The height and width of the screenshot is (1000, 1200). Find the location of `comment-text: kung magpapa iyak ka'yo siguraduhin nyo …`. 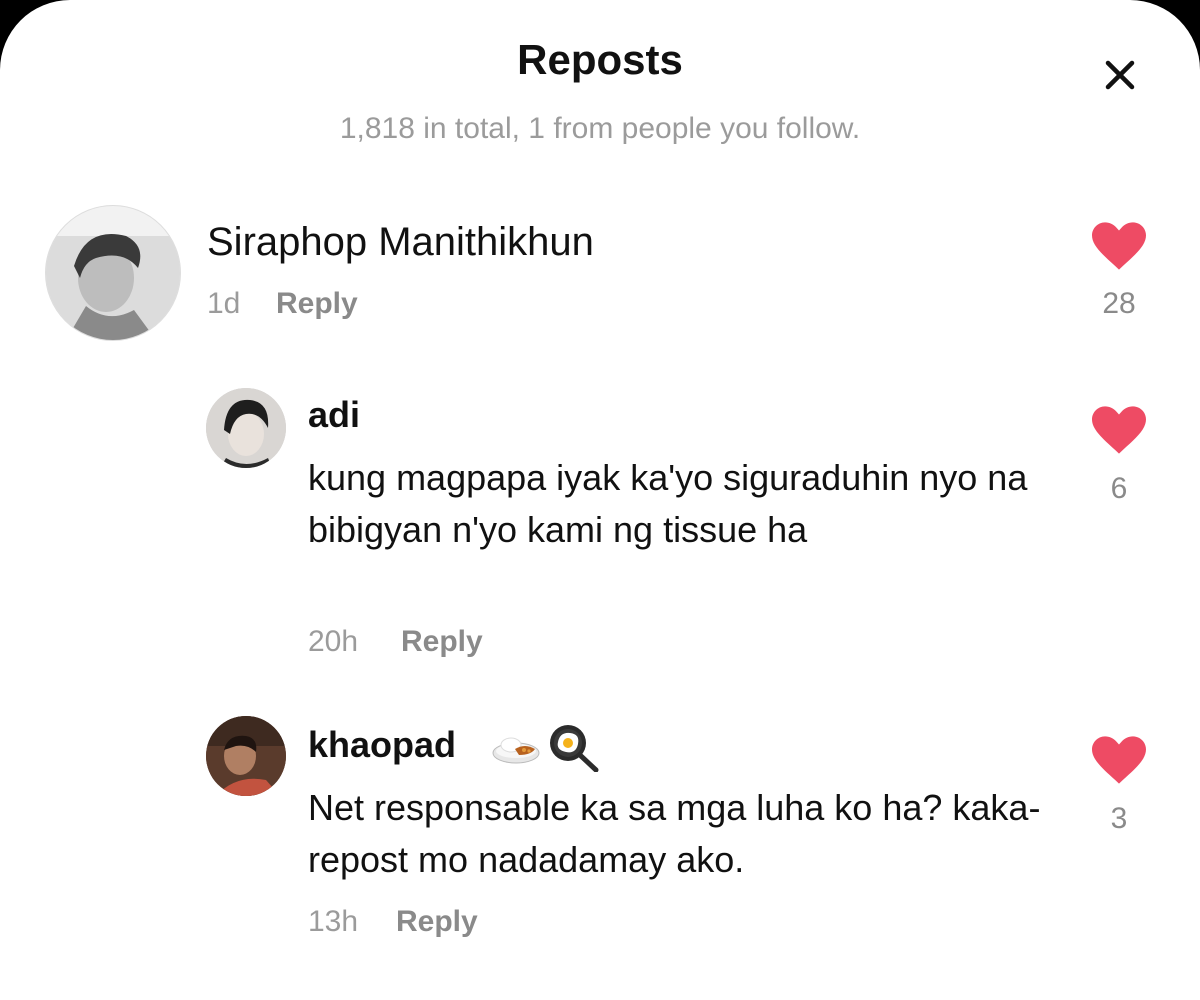

comment-text: kung magpapa iyak ka'yo siguraduhin nyo … is located at coordinates (668, 503).